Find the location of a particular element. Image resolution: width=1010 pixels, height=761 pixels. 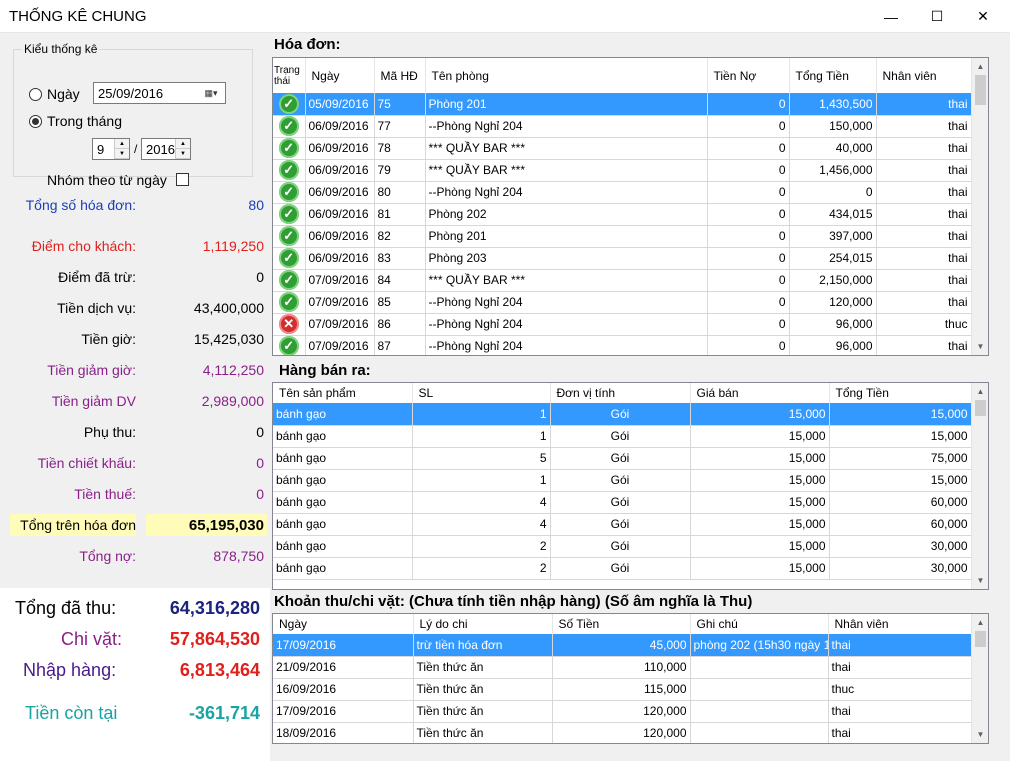

year-spinner: 2016 ▲ ▼ is located at coordinates (166, 149).